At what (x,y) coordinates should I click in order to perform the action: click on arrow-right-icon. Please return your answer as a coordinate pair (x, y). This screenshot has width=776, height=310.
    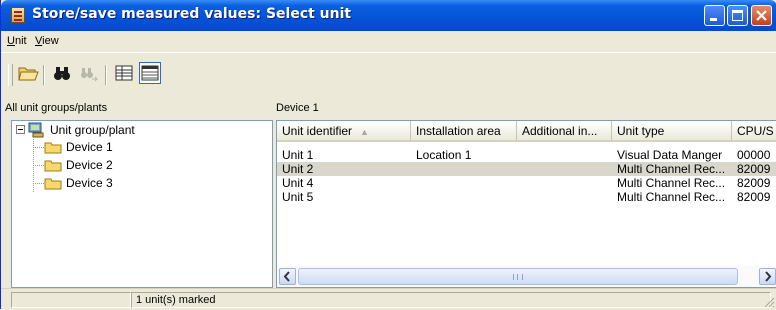
    Looking at the image, I should click on (768, 276).